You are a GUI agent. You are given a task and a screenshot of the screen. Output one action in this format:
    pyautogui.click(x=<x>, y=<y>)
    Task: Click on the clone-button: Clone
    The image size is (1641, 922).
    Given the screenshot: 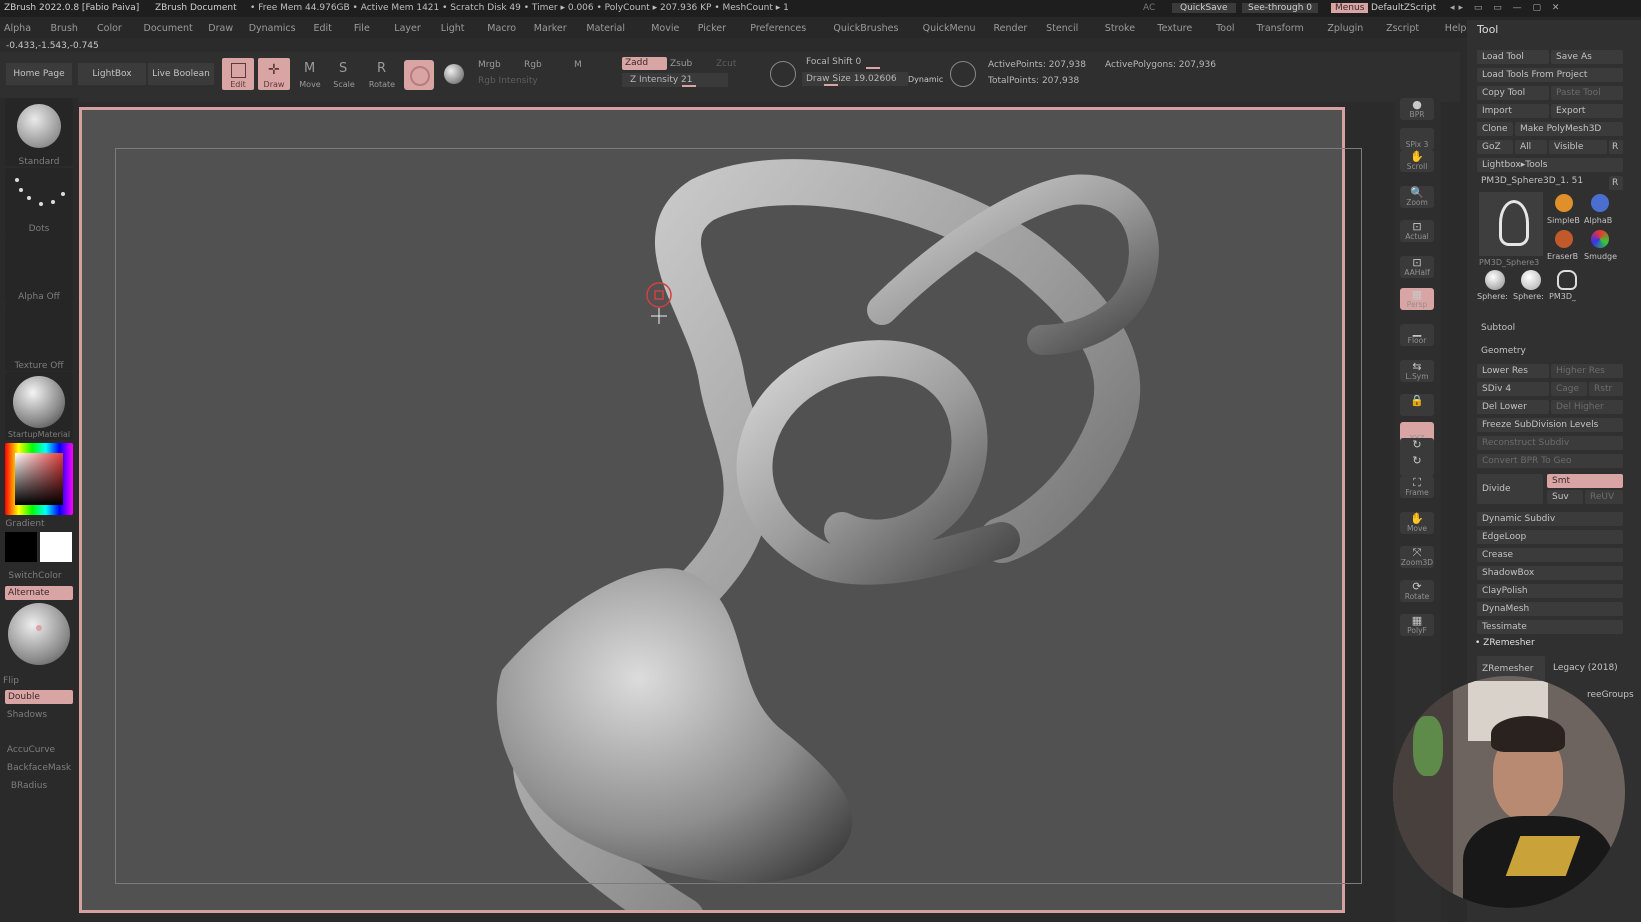 What is the action you would take?
    pyautogui.click(x=1495, y=129)
    